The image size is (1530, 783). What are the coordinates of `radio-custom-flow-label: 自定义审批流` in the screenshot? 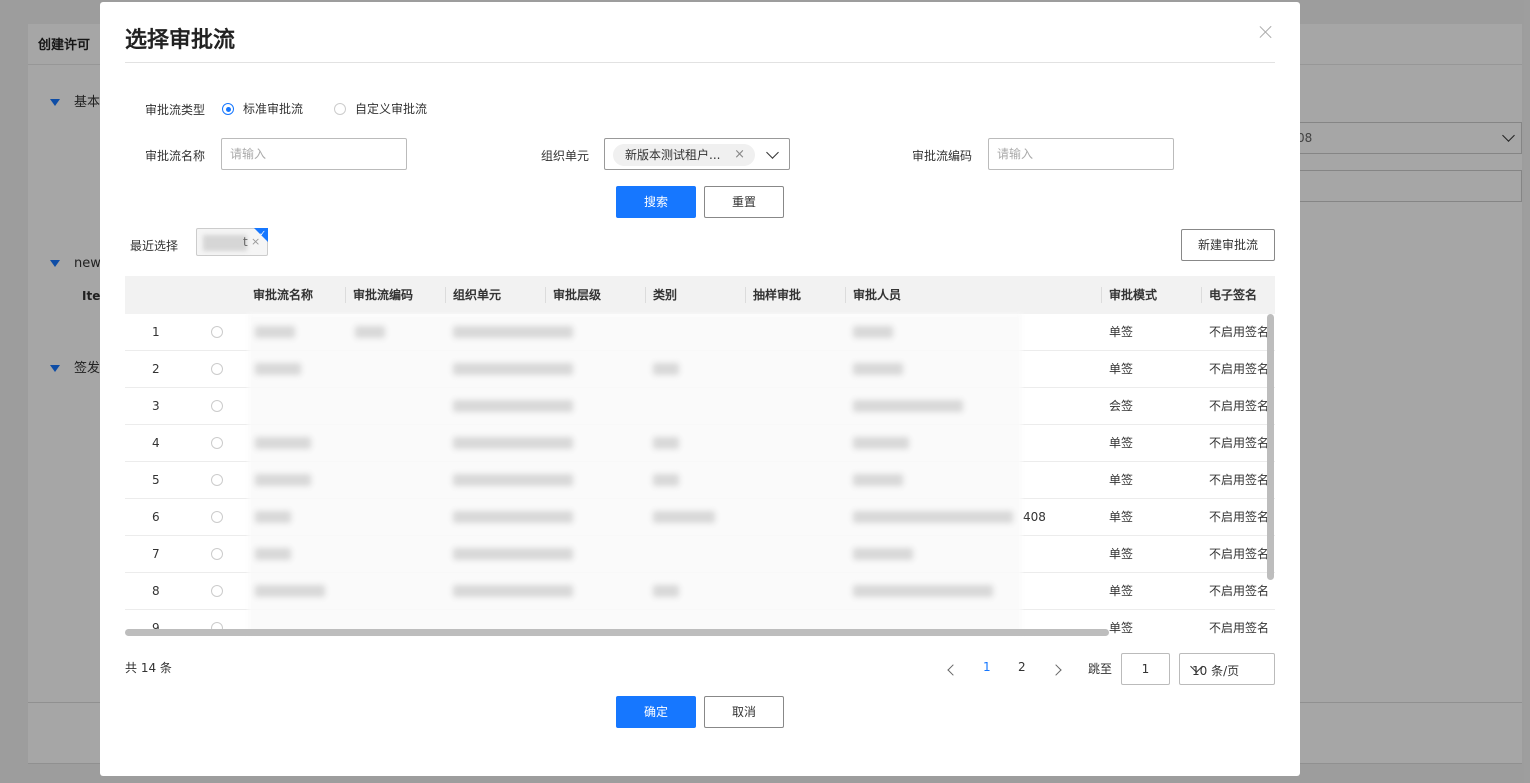 It's located at (391, 108).